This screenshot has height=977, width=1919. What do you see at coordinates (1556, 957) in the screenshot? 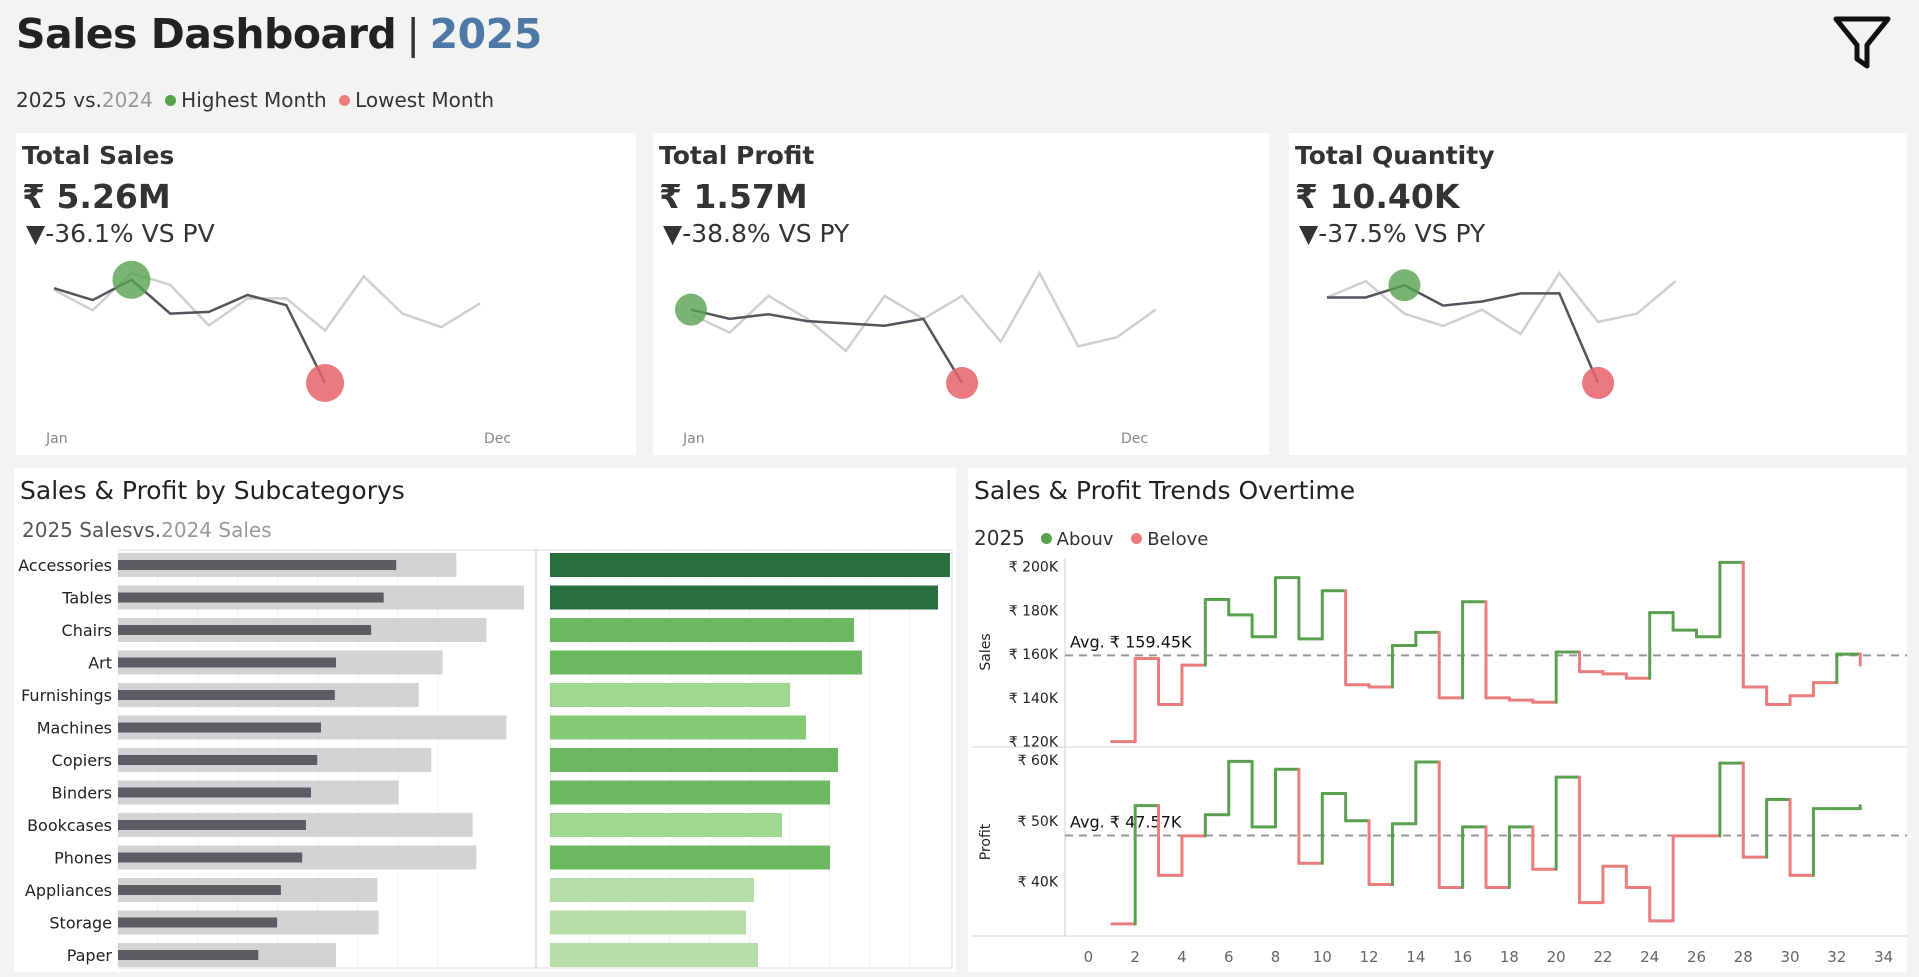
I see `x-tick-label: 20` at bounding box center [1556, 957].